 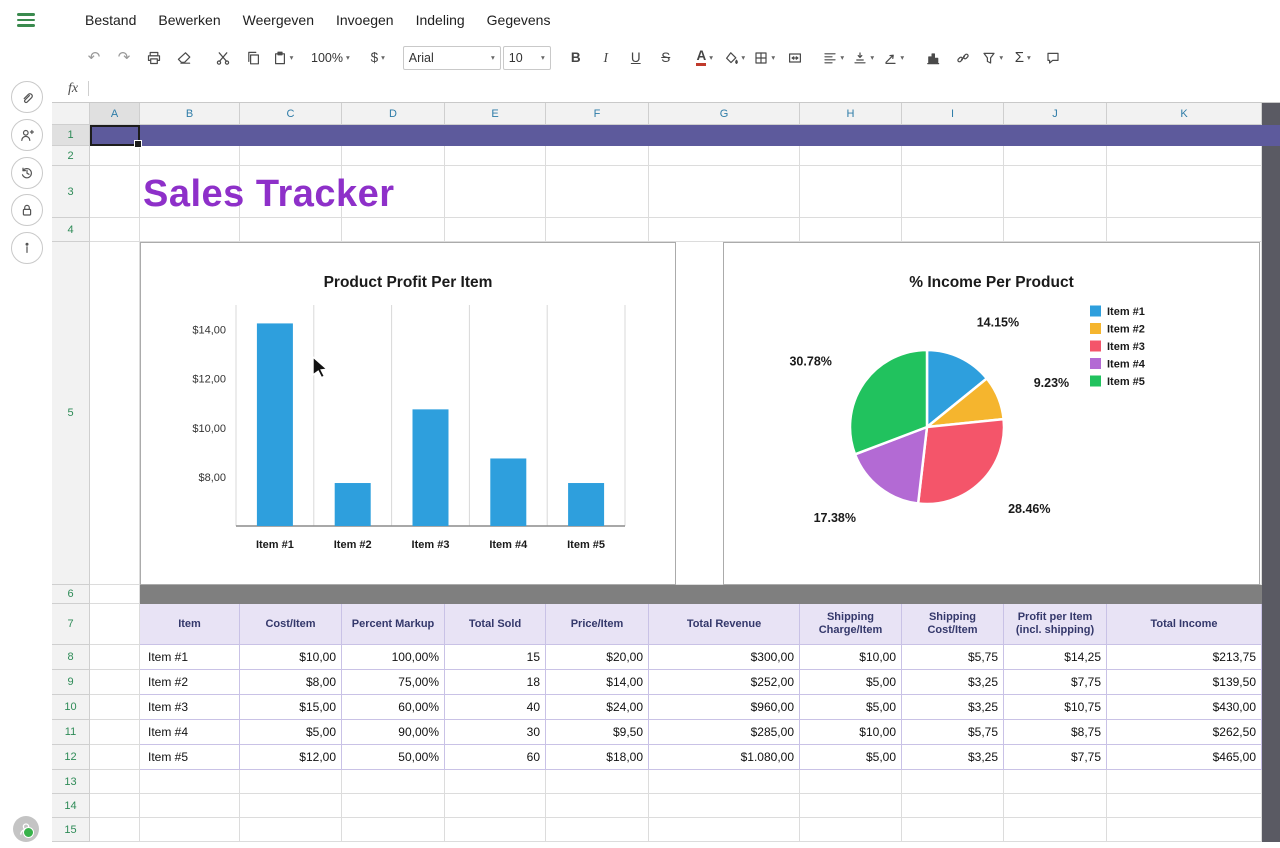 I want to click on cell-C8: $10,00, so click(x=291, y=657).